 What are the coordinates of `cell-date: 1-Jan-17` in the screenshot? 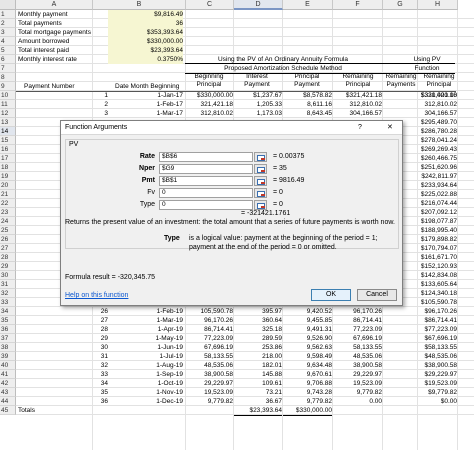 It's located at (146, 95).